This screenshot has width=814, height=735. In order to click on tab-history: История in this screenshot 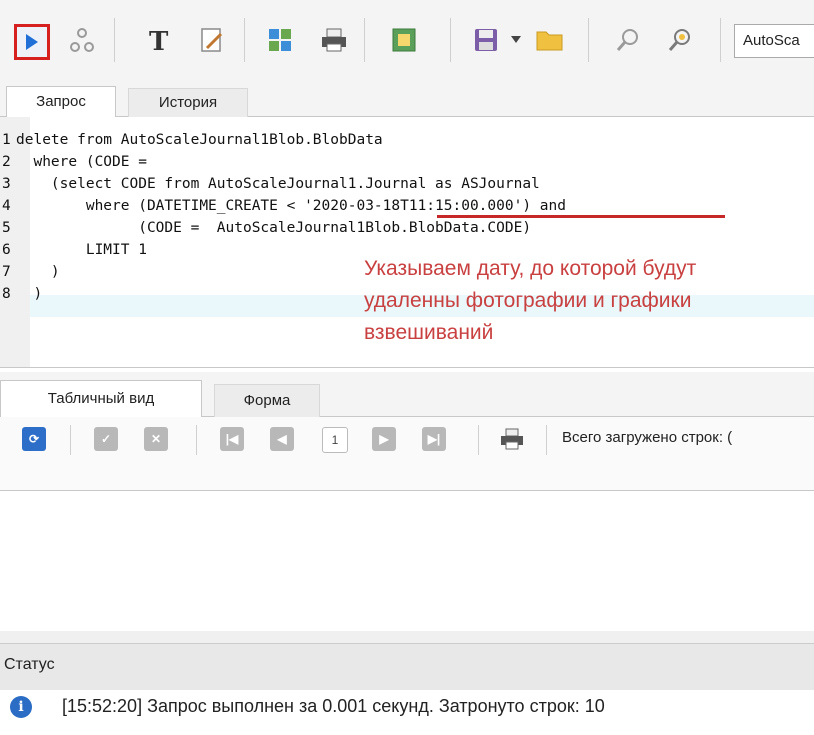, I will do `click(188, 102)`.